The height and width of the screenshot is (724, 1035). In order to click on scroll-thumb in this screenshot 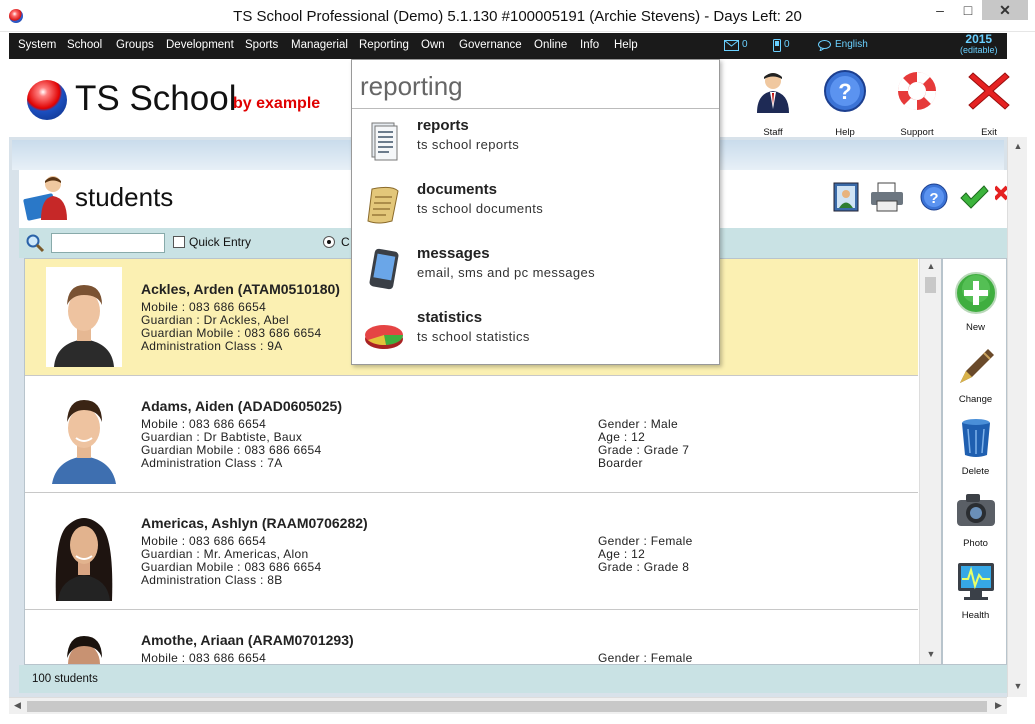, I will do `click(930, 285)`.